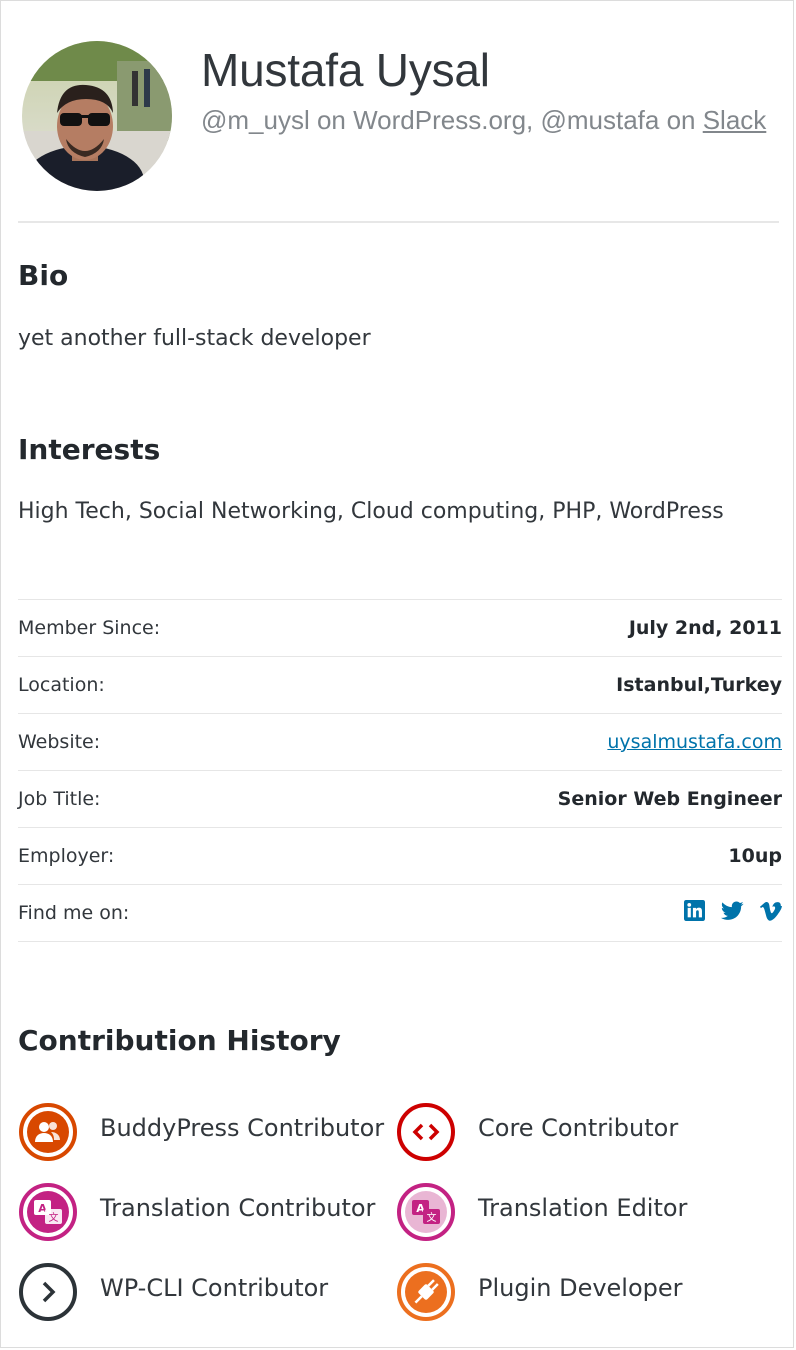 The height and width of the screenshot is (1350, 796). Describe the element at coordinates (580, 1288) in the screenshot. I see `contribution-label: Plugin Developer` at that location.